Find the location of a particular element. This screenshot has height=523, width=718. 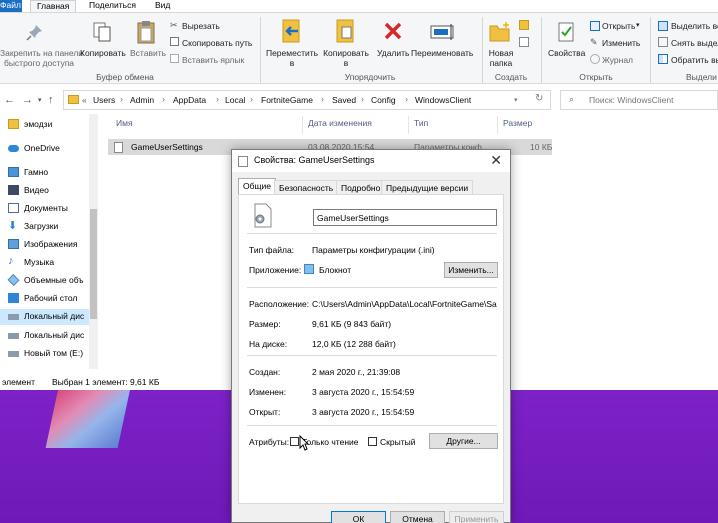

breadcrumb-item: Local is located at coordinates (235, 100).